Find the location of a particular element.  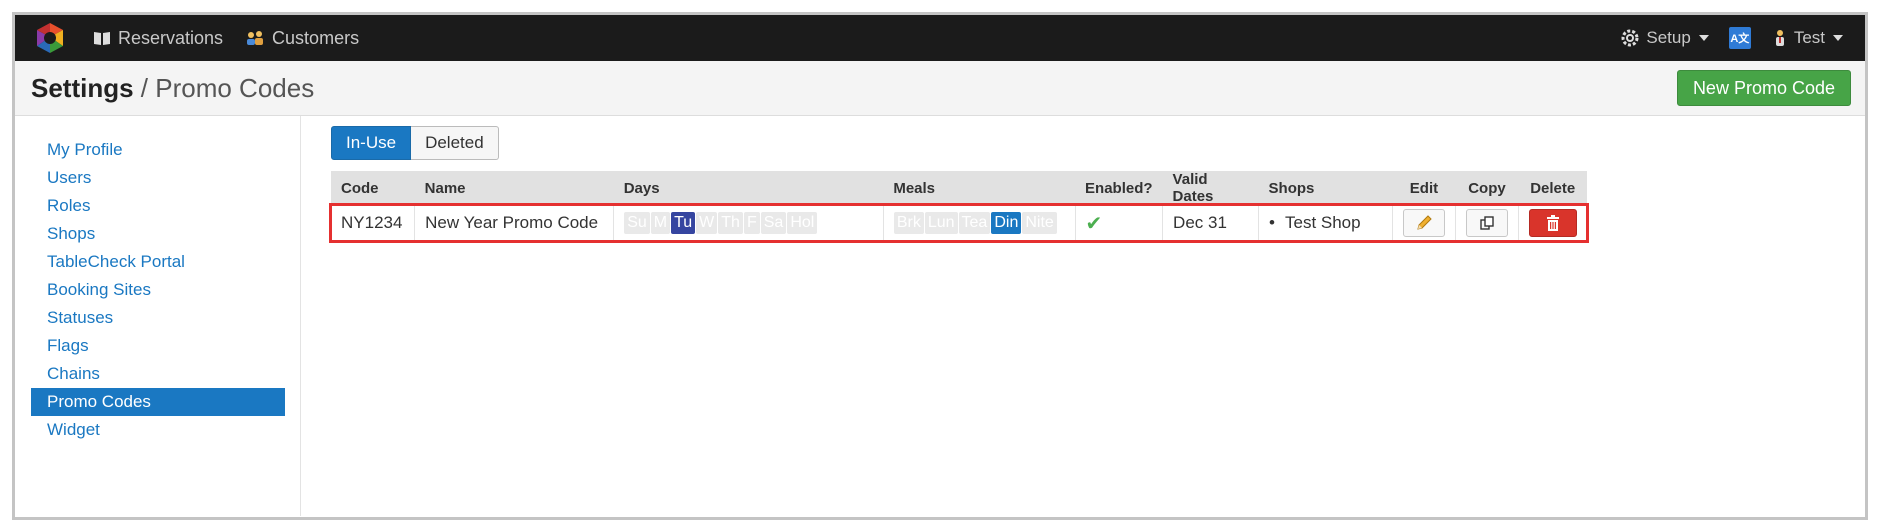

pencil-icon is located at coordinates (1424, 222).